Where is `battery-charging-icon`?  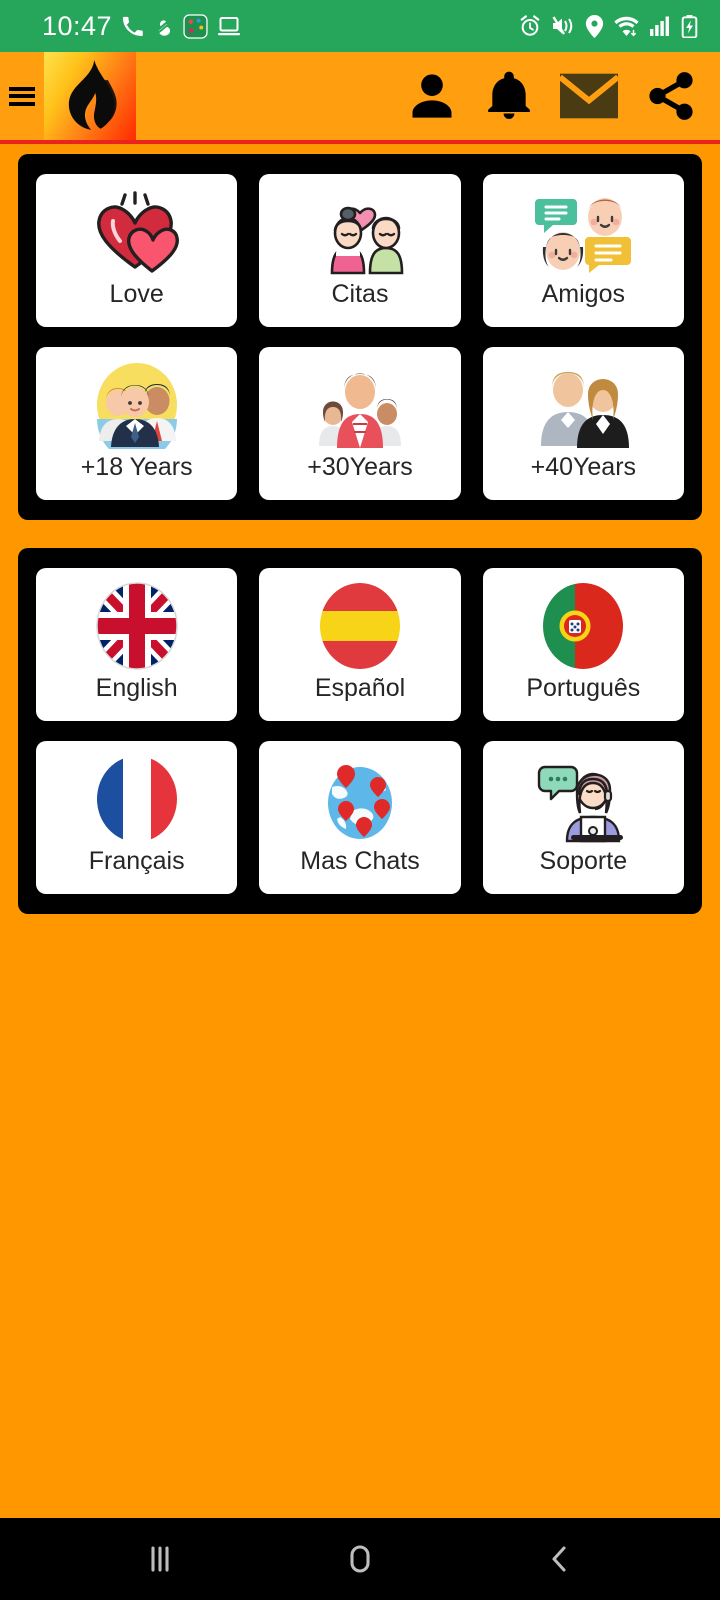
battery-charging-icon is located at coordinates (689, 26).